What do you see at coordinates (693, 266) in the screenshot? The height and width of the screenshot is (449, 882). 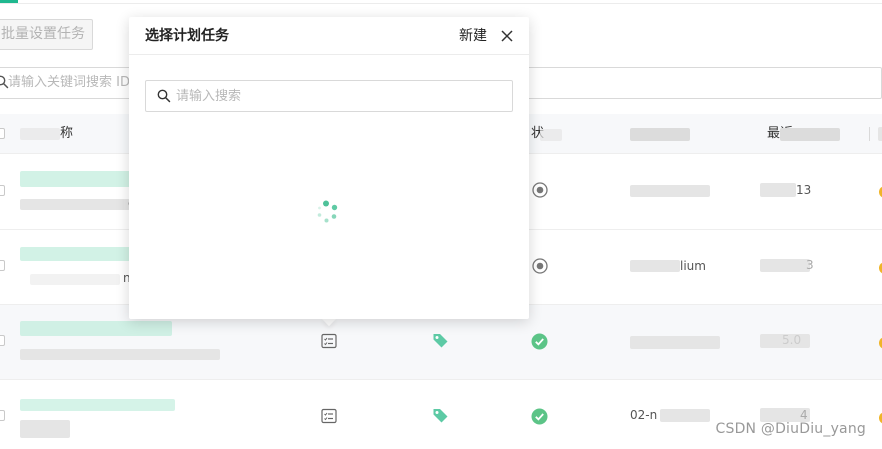 I see `row-col4-text: lium` at bounding box center [693, 266].